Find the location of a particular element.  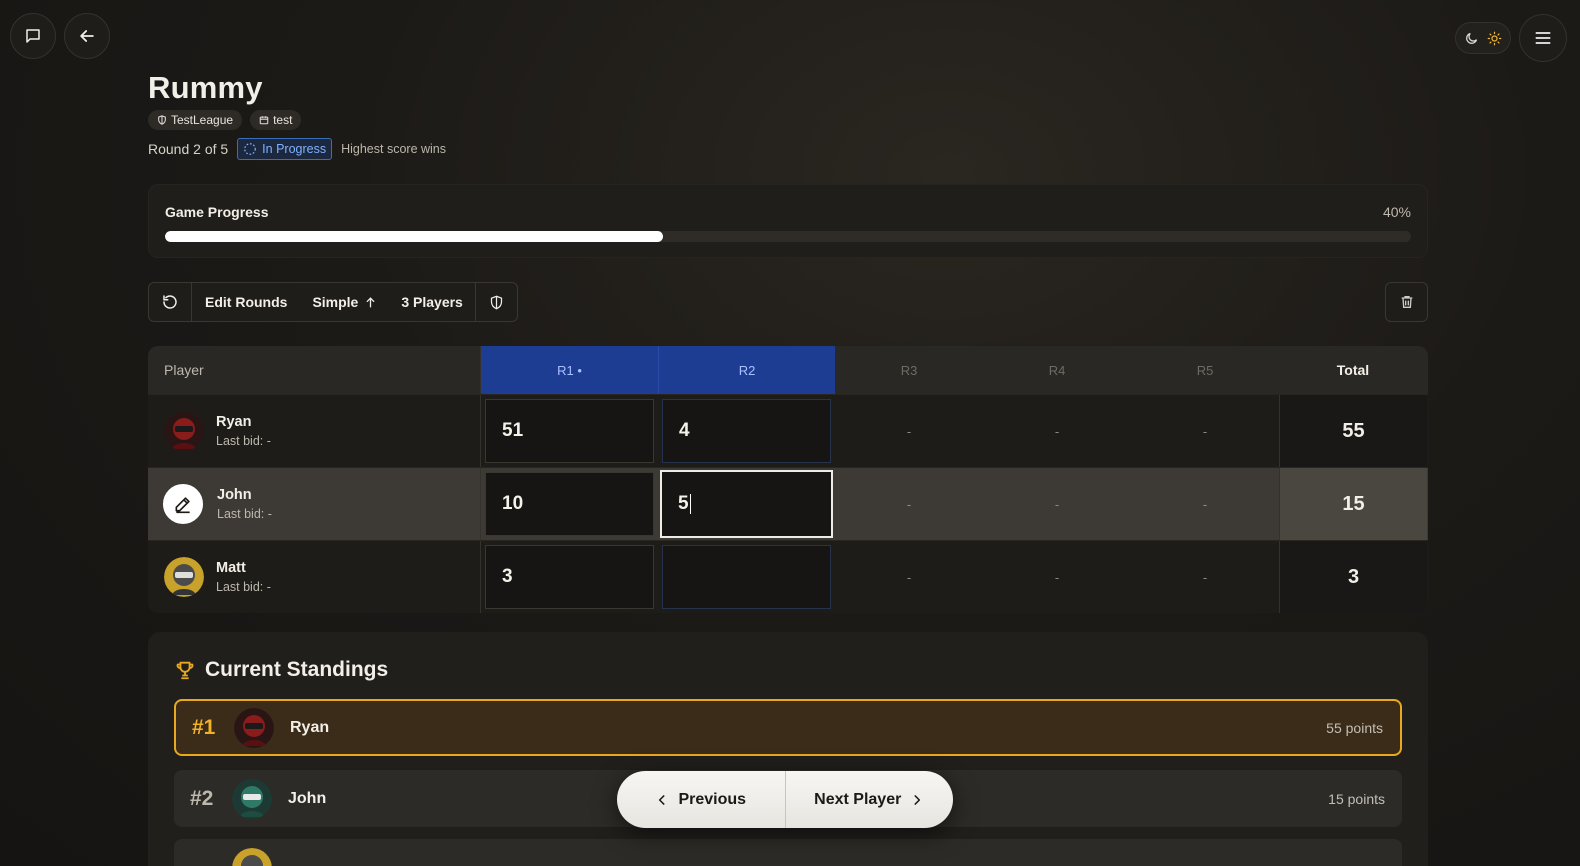

standing-row is located at coordinates (788, 852).